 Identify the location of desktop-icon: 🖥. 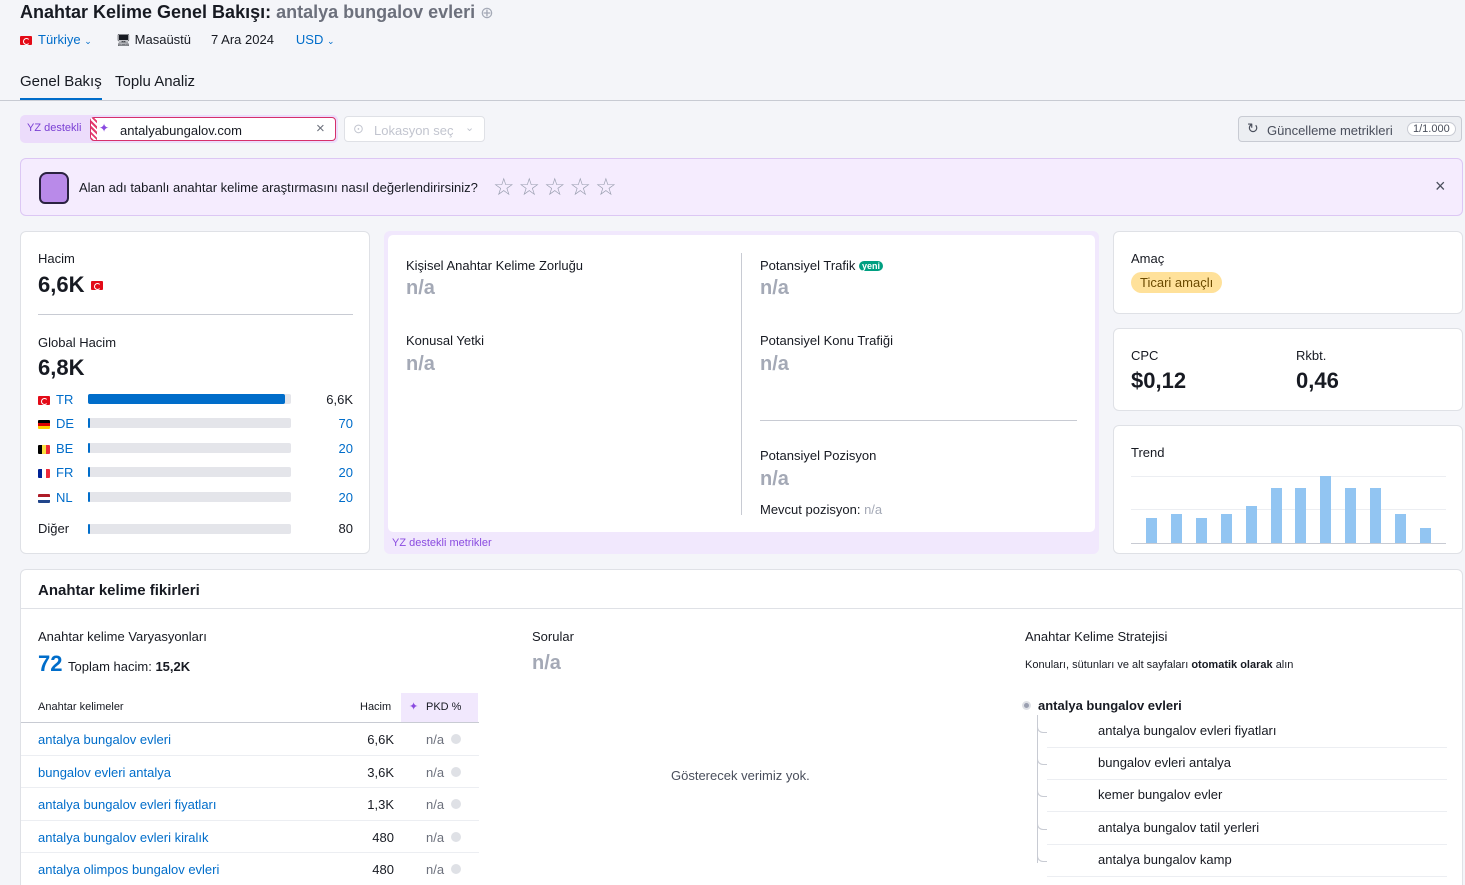
(123, 40).